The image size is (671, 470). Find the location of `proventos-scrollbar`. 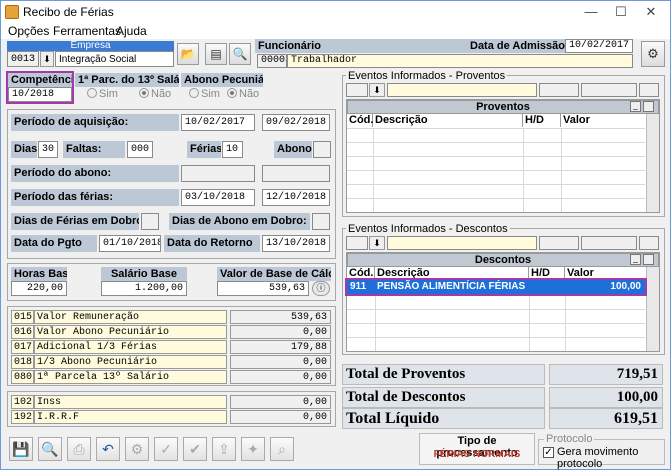

proventos-scrollbar is located at coordinates (652, 163).